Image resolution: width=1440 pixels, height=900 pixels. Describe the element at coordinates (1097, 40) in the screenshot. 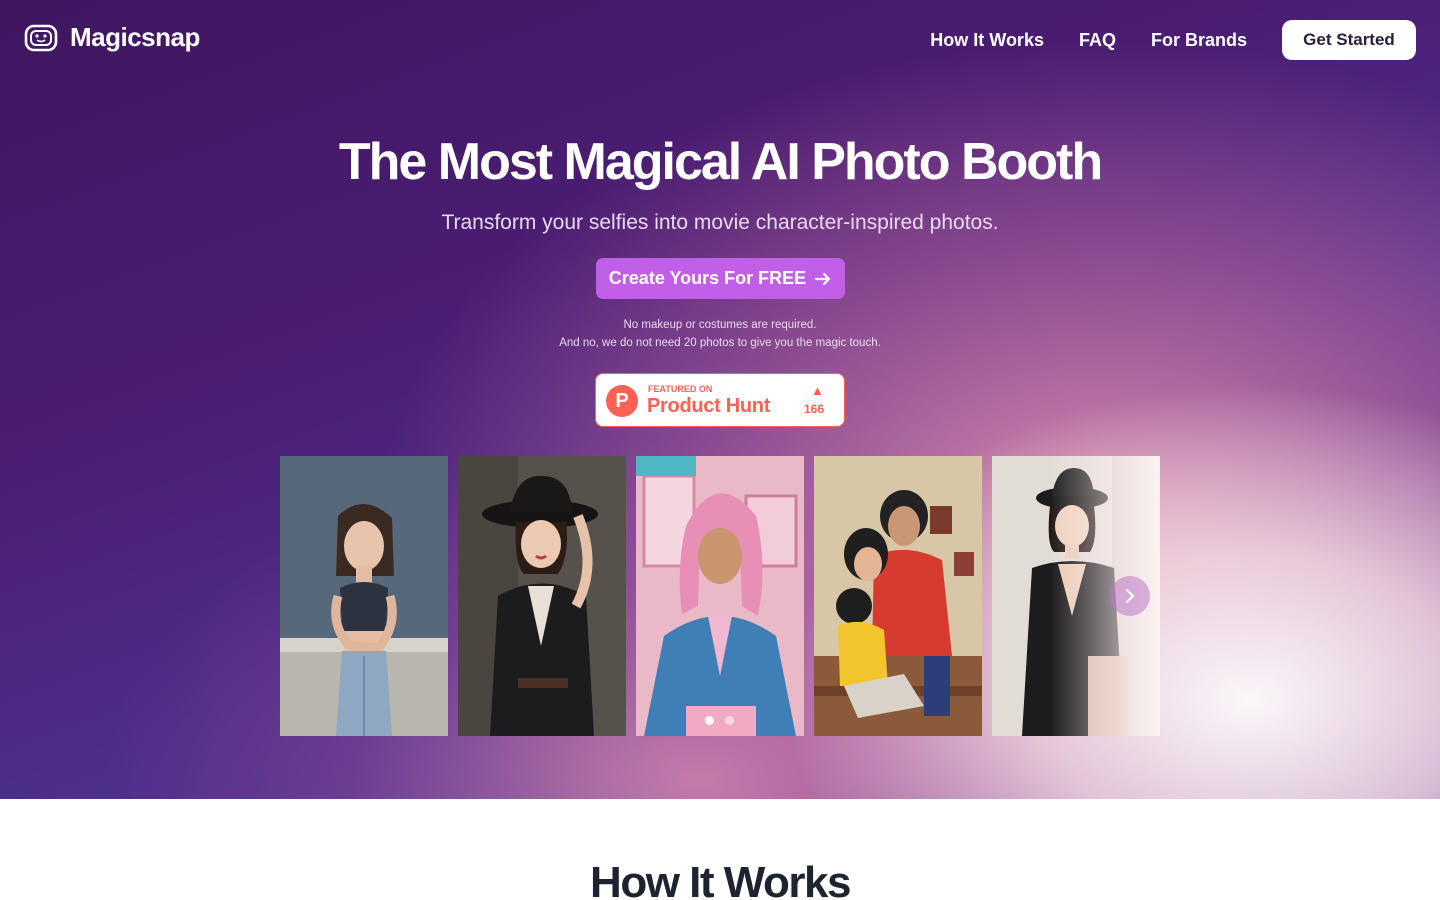

I see `nav-faq: FAQ` at that location.